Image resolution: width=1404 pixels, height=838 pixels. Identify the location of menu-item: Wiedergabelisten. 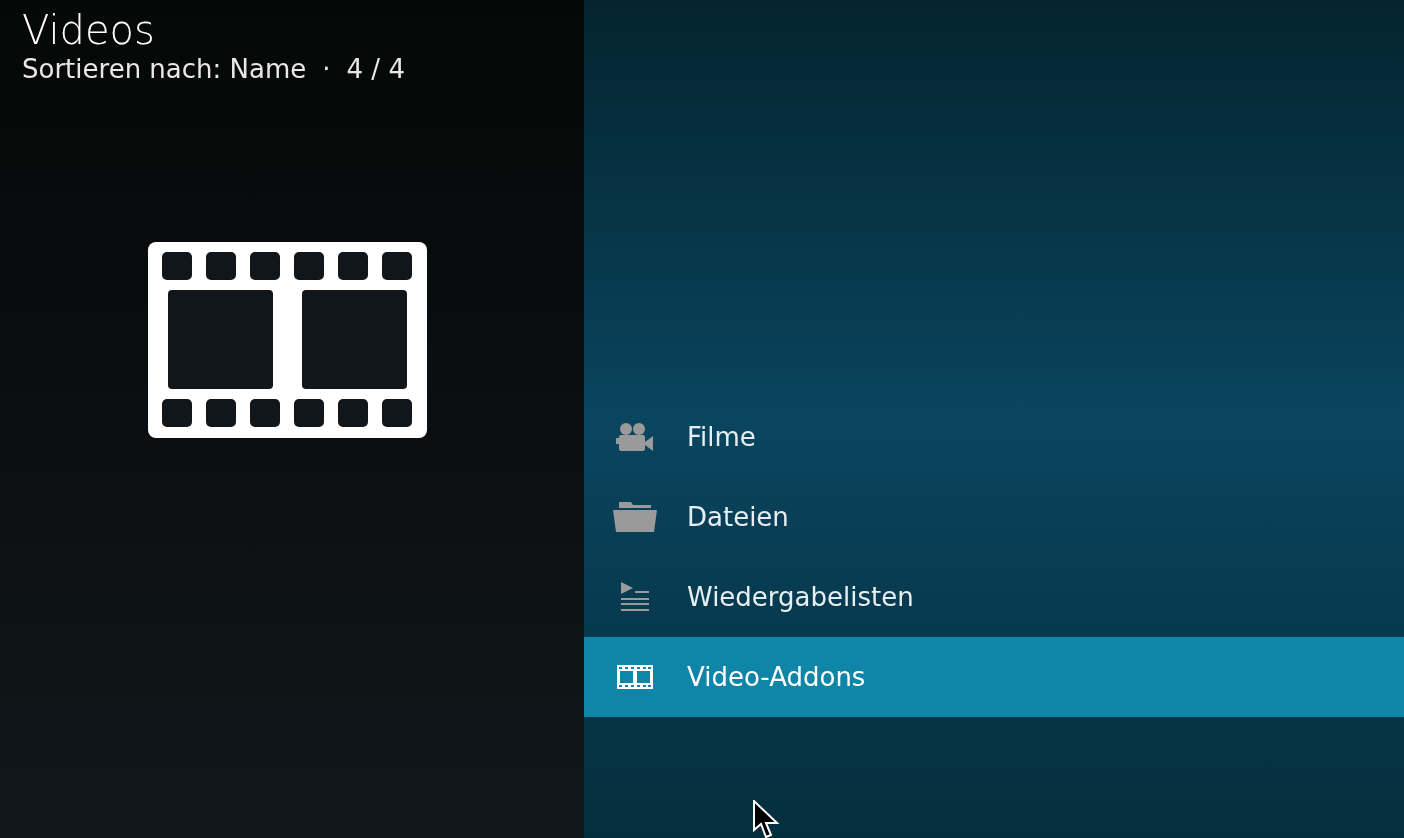
(994, 597).